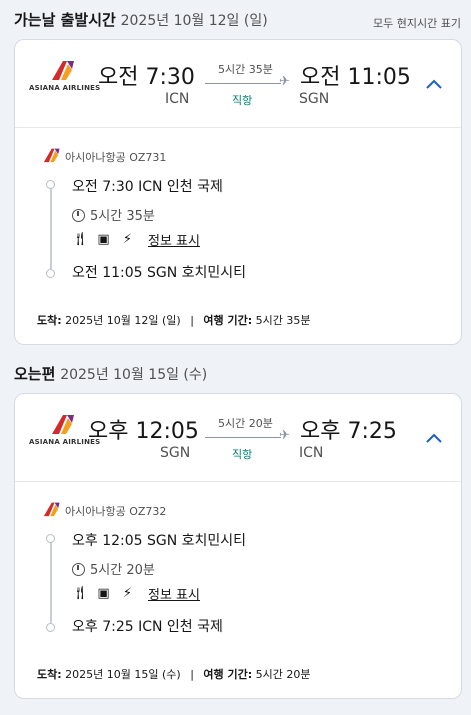 The image size is (471, 715). Describe the element at coordinates (134, 375) in the screenshot. I see `inbound-date: 2025년 10월 15일 (수)` at that location.